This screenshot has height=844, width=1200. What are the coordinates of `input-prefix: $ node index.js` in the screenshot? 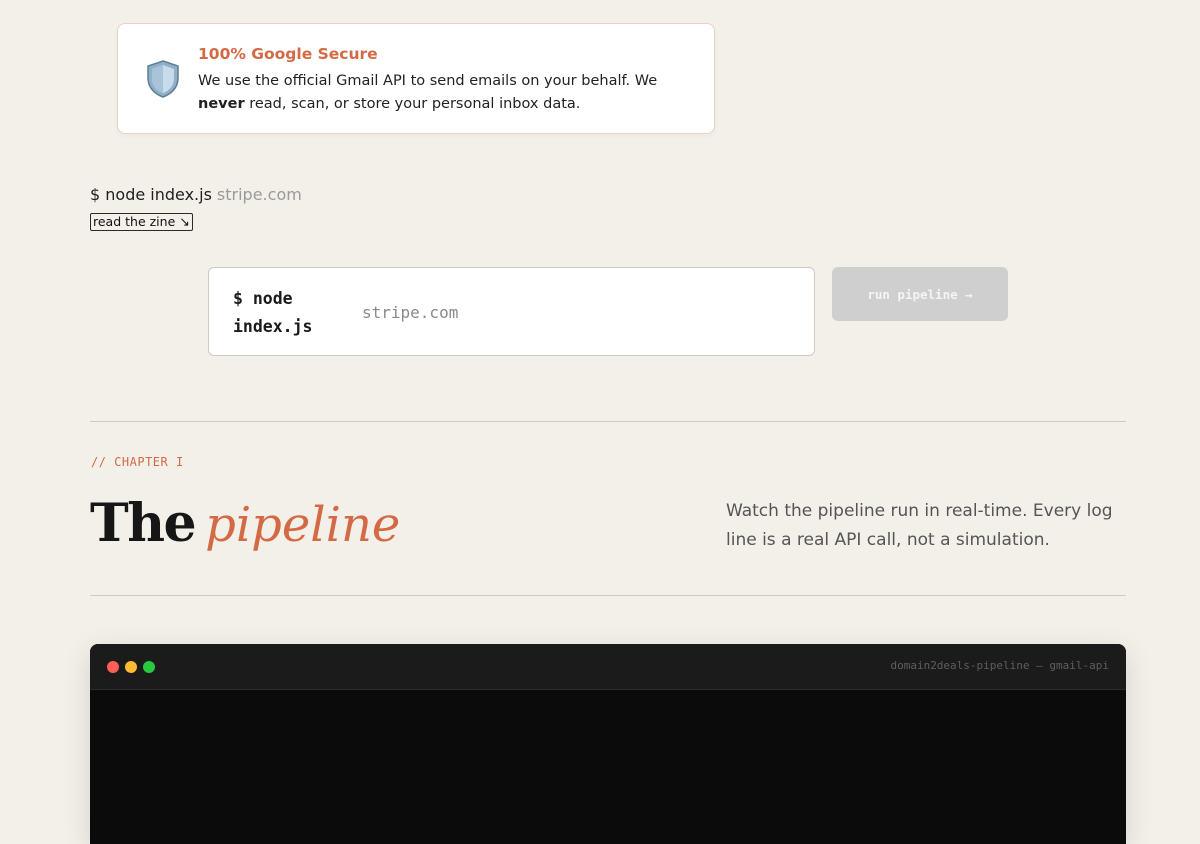 It's located at (273, 312).